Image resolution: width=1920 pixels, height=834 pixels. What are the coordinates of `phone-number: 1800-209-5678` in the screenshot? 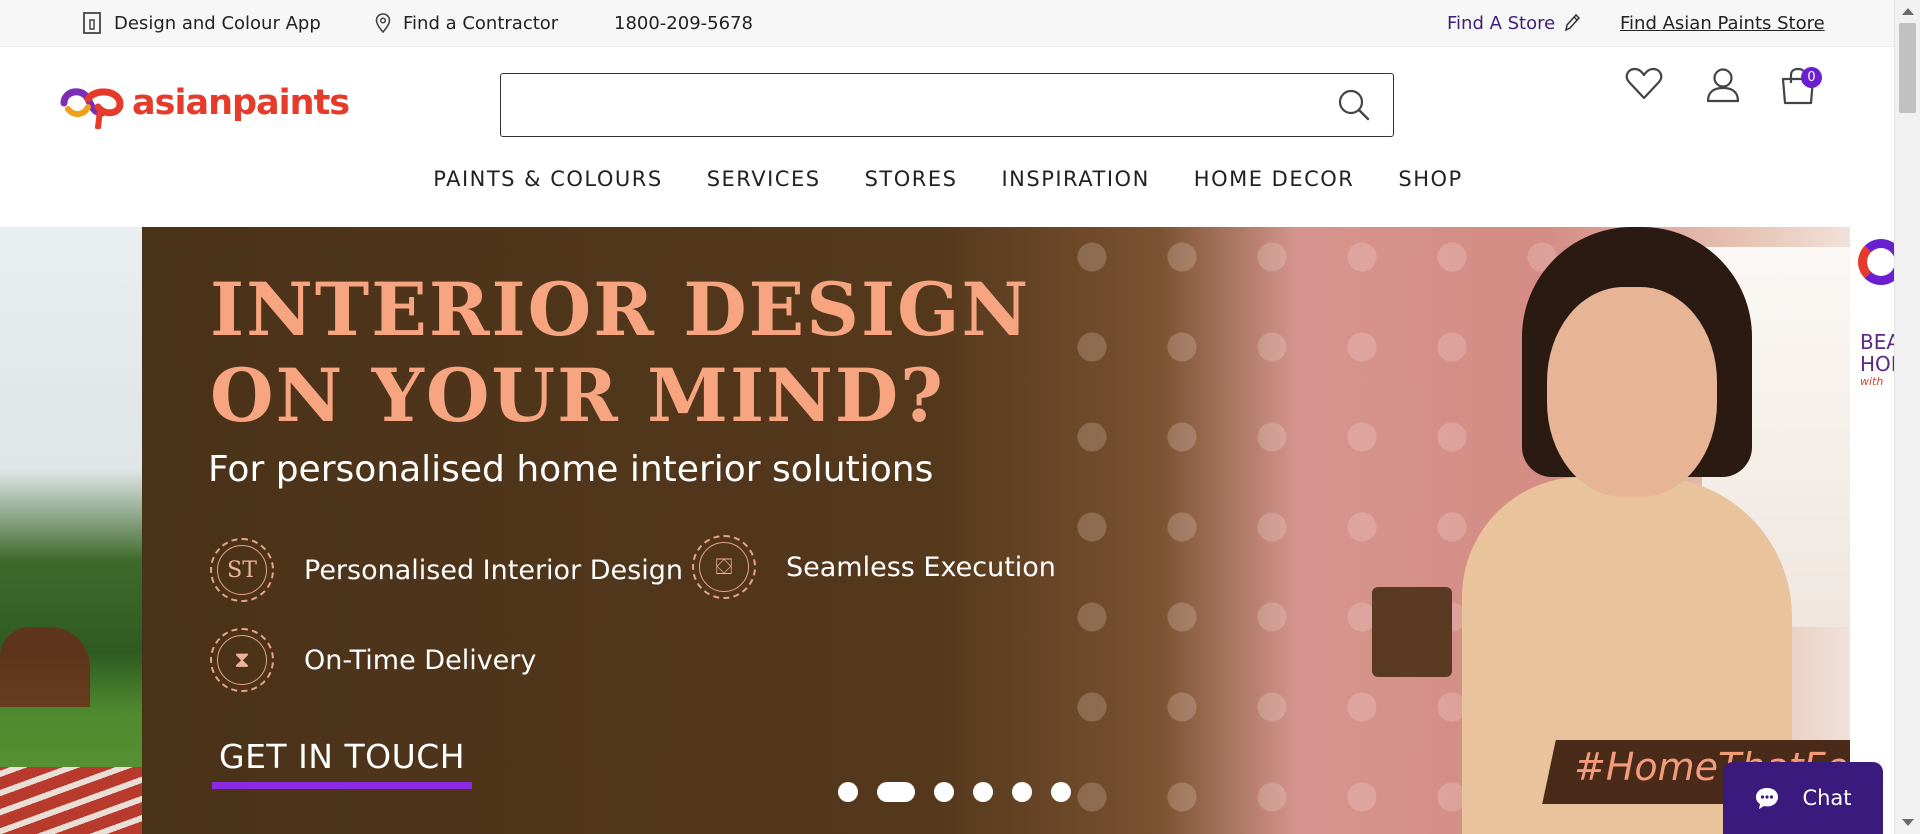 It's located at (683, 23).